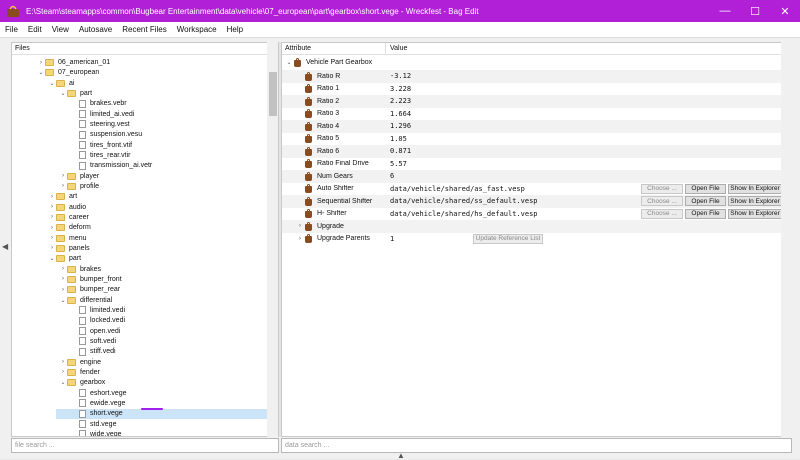  What do you see at coordinates (93, 424) in the screenshot?
I see `tree-file: std.vege` at bounding box center [93, 424].